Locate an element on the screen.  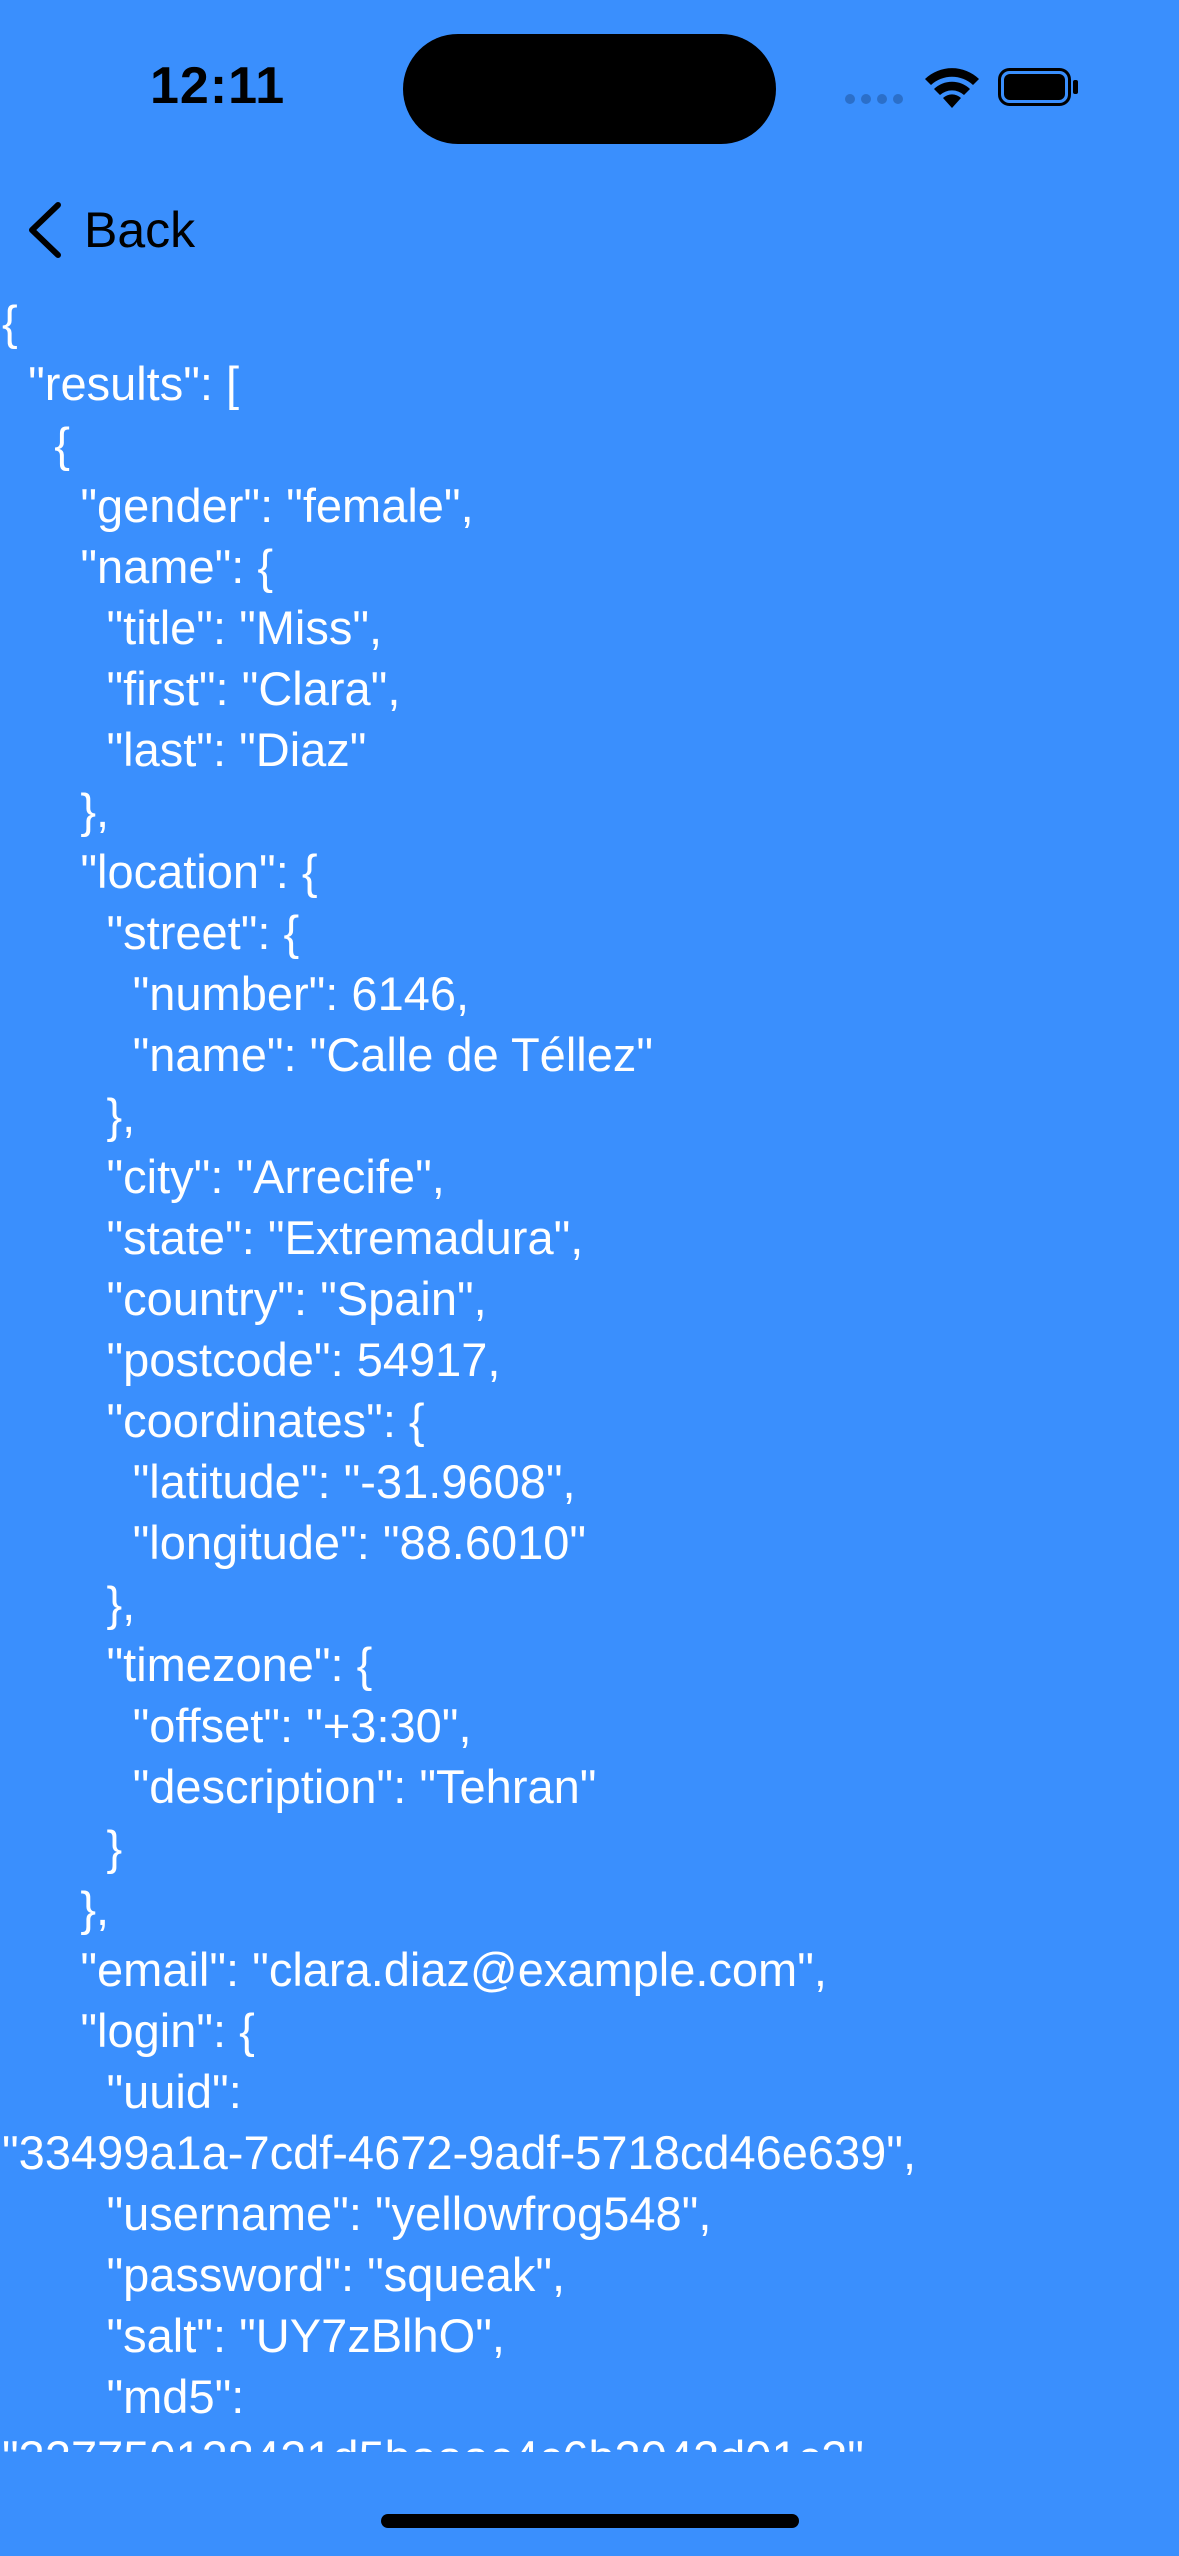
back-label: Back is located at coordinates (140, 230).